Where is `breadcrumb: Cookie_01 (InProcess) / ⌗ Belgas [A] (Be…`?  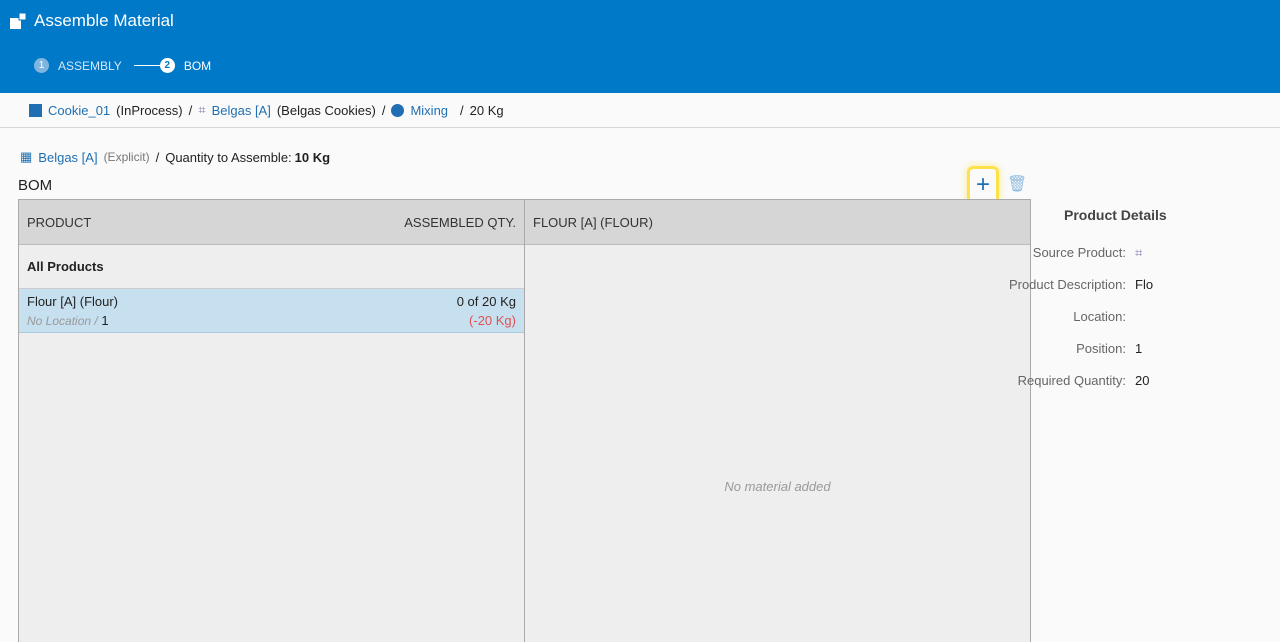
breadcrumb: Cookie_01 (InProcess) / ⌗ Belgas [A] (Be… is located at coordinates (640, 110).